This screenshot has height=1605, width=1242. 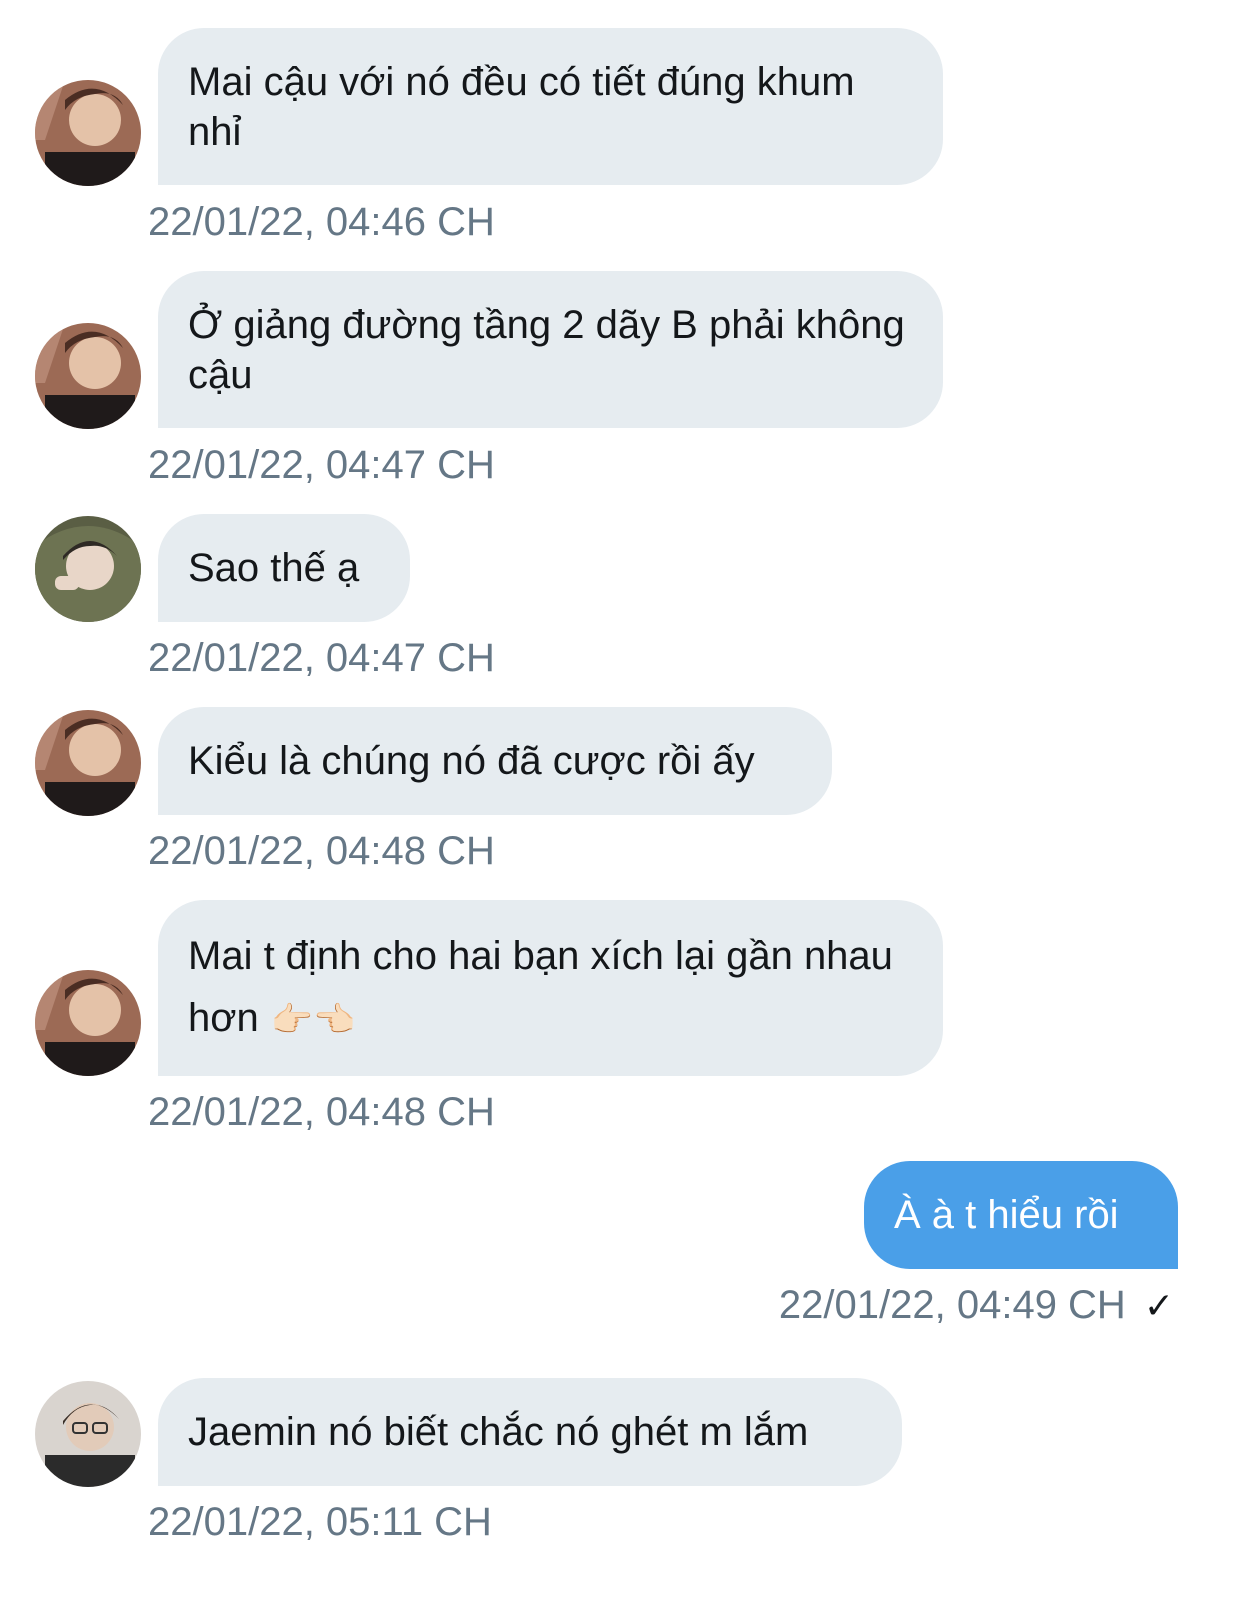 I want to click on message-text: Mai cậu với nó đều có tiết đúng khum nhỉ, so click(x=521, y=106).